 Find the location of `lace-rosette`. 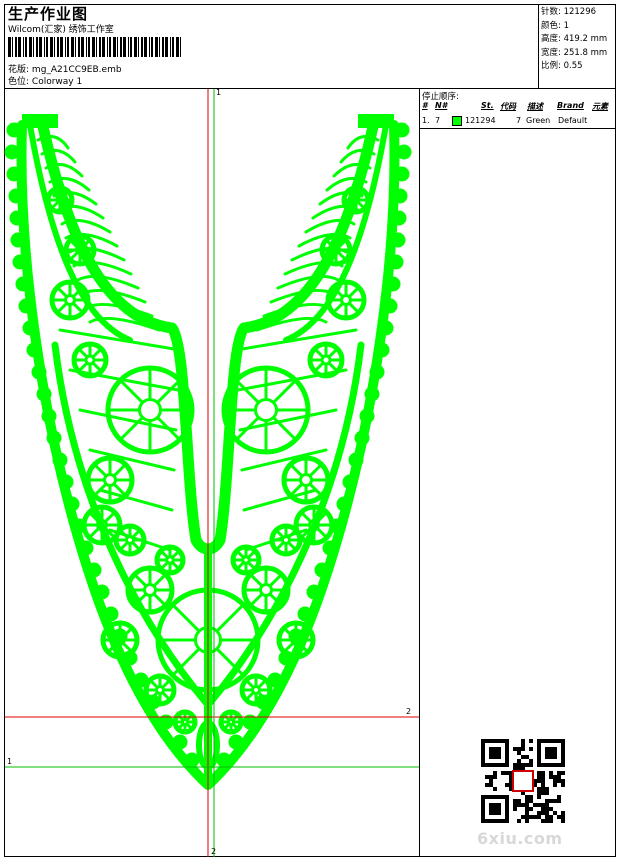

lace-rosette is located at coordinates (231, 722).